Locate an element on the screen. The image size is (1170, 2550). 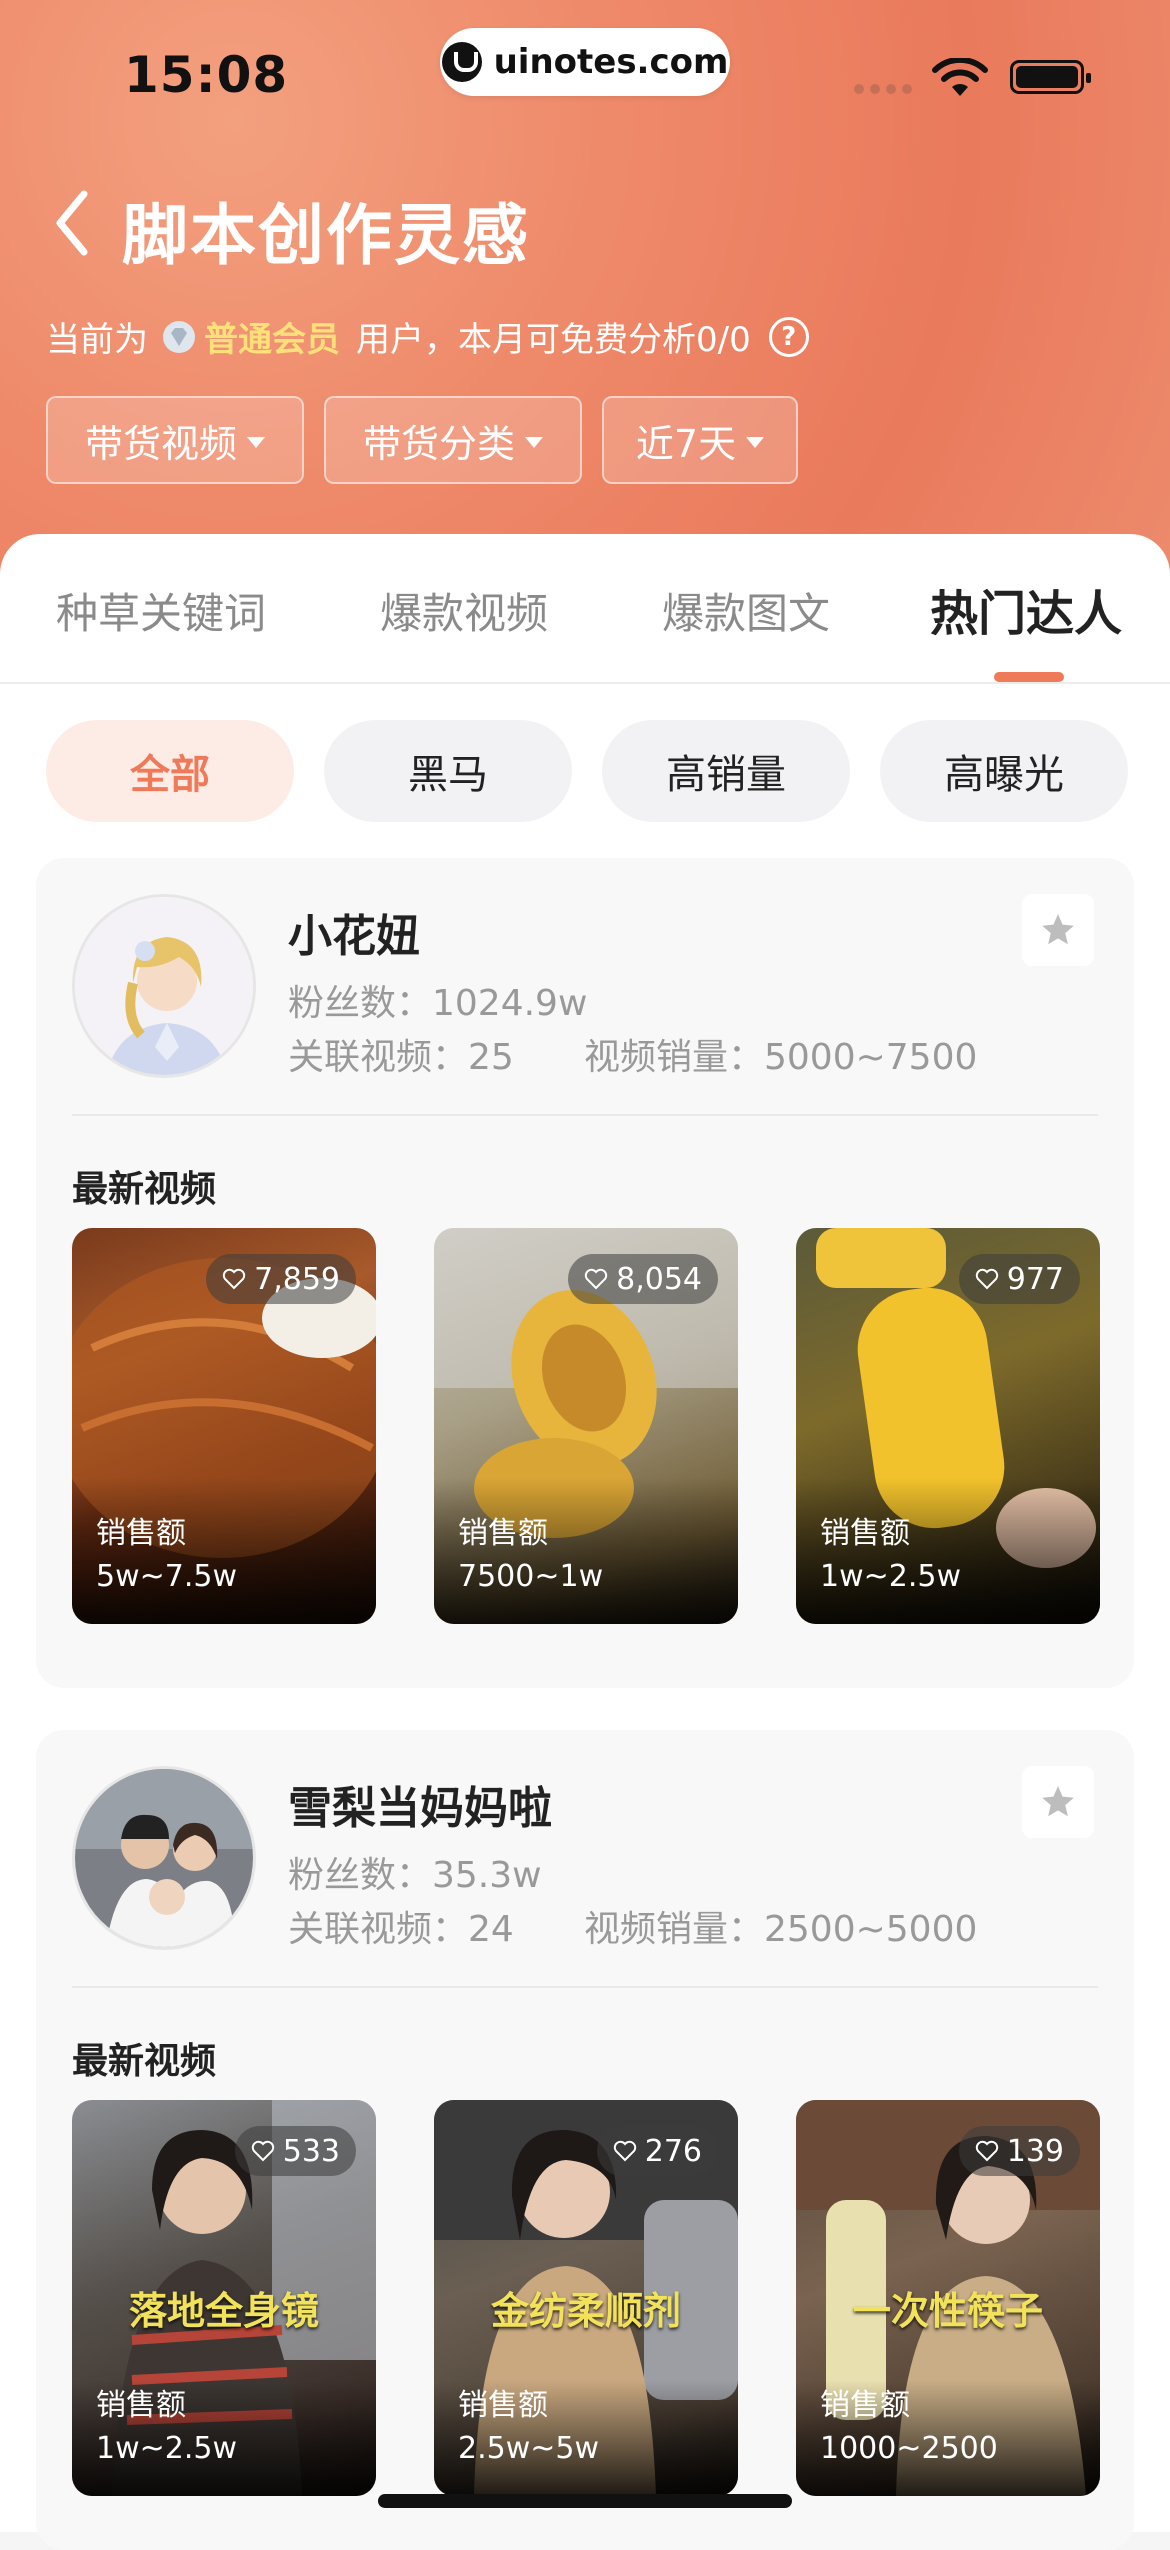
fans-count: 粉丝数：35.3w is located at coordinates (415, 1875).